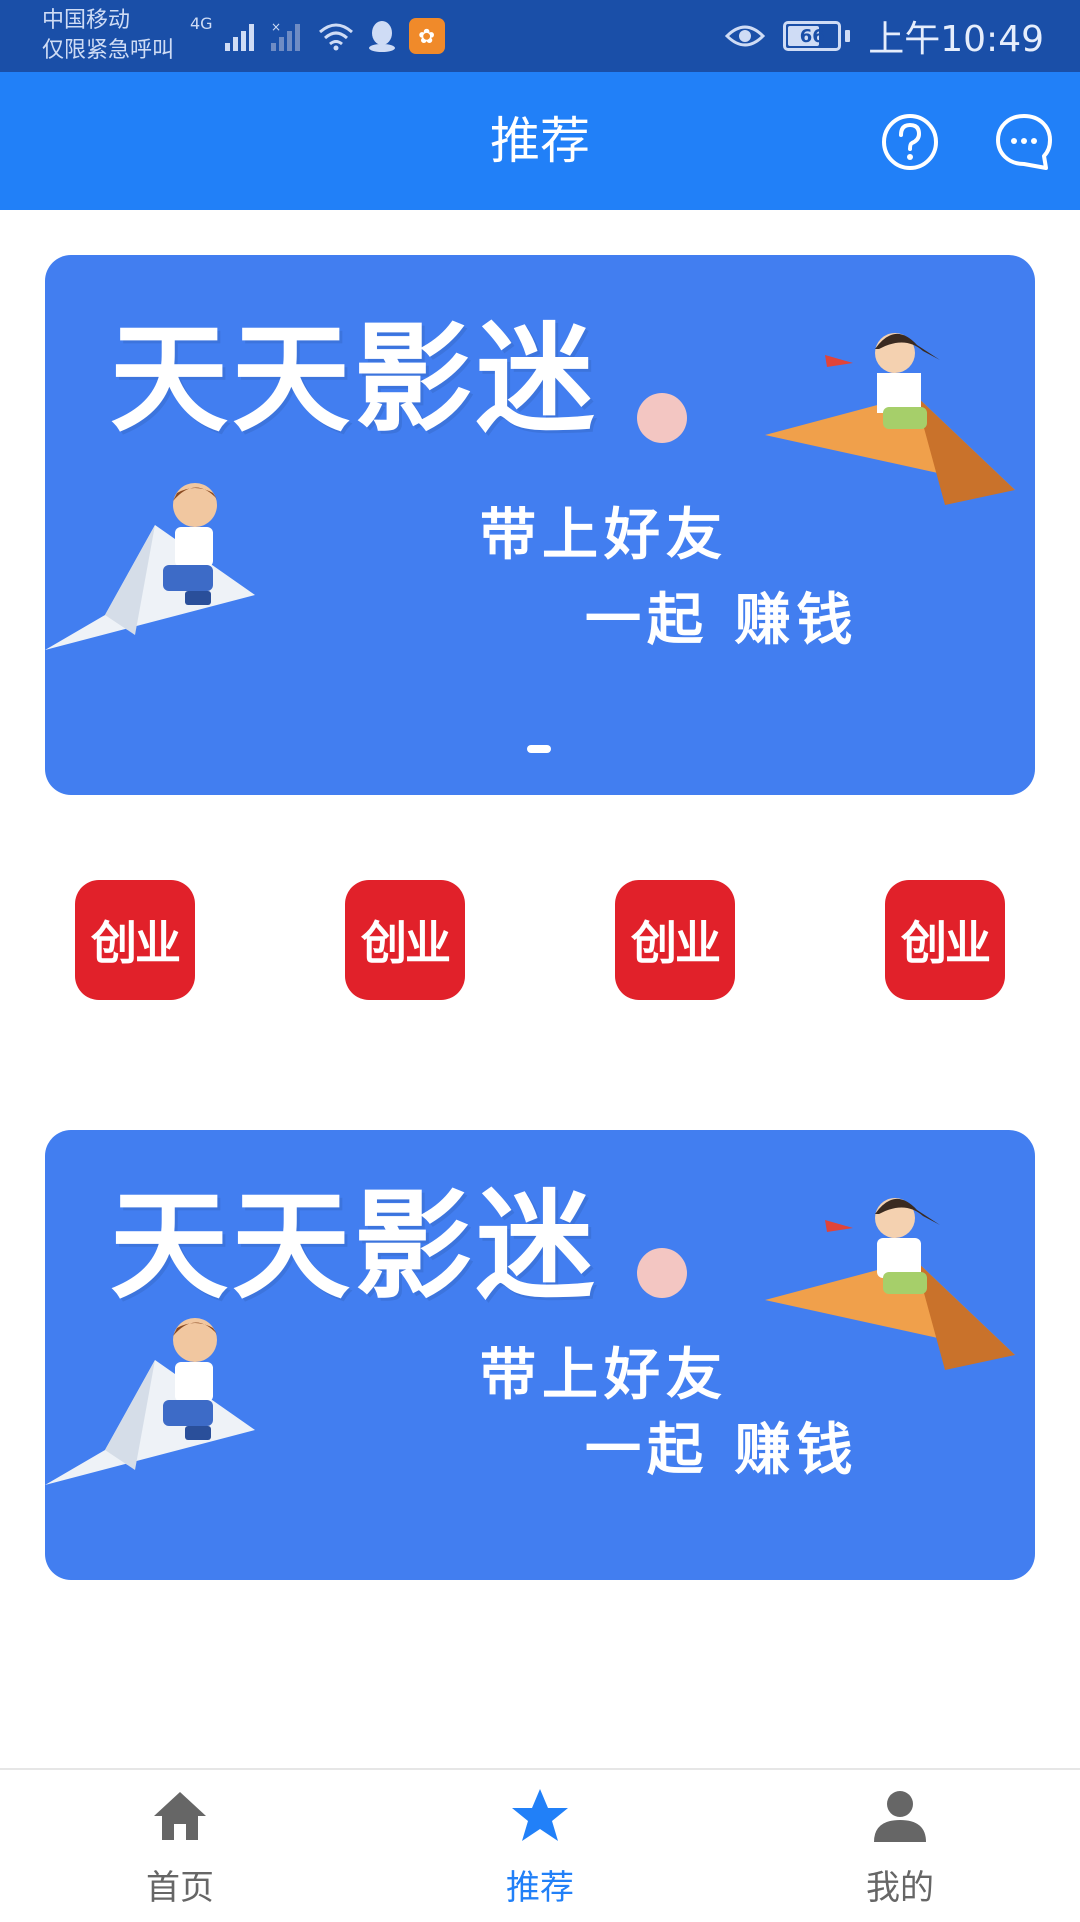 This screenshot has height=1922, width=1080. What do you see at coordinates (540, 1815) in the screenshot?
I see `star-icon` at bounding box center [540, 1815].